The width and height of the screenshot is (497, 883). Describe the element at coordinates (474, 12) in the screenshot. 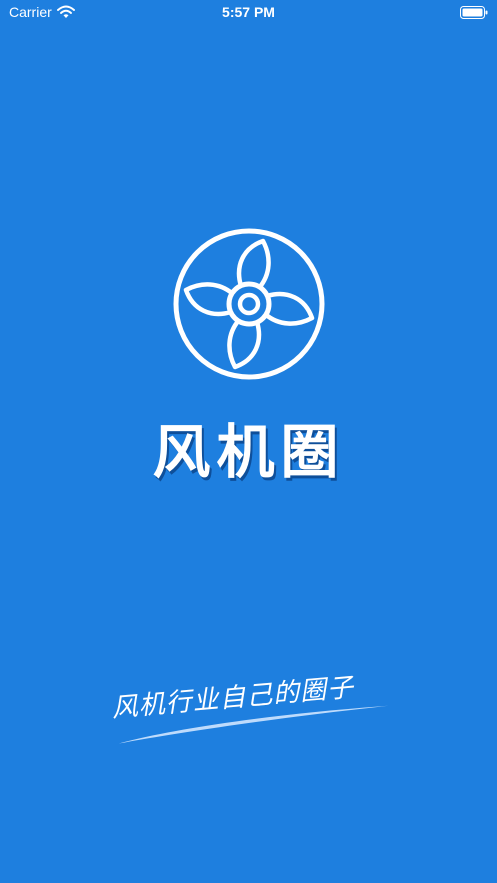

I see `battery-icon` at that location.